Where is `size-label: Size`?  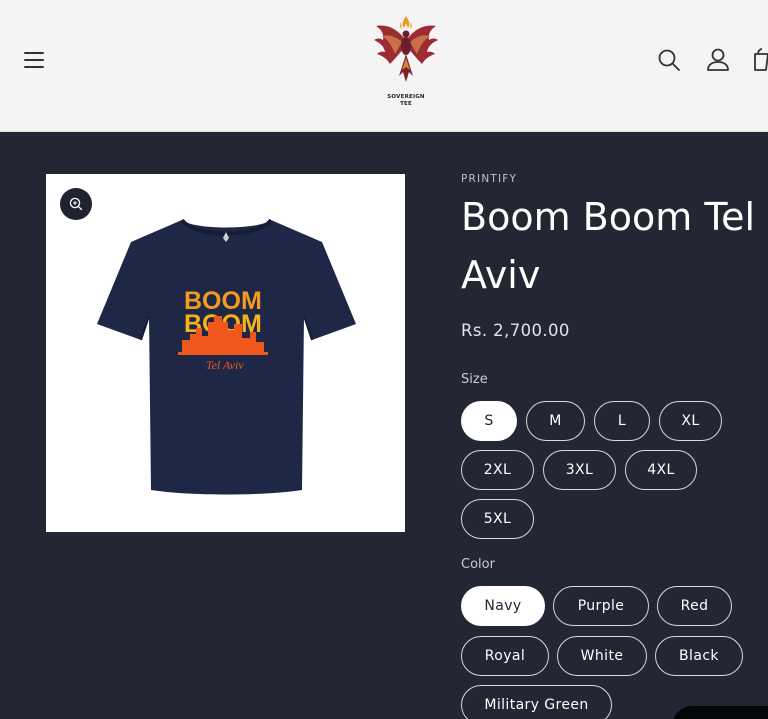 size-label: Size is located at coordinates (474, 379).